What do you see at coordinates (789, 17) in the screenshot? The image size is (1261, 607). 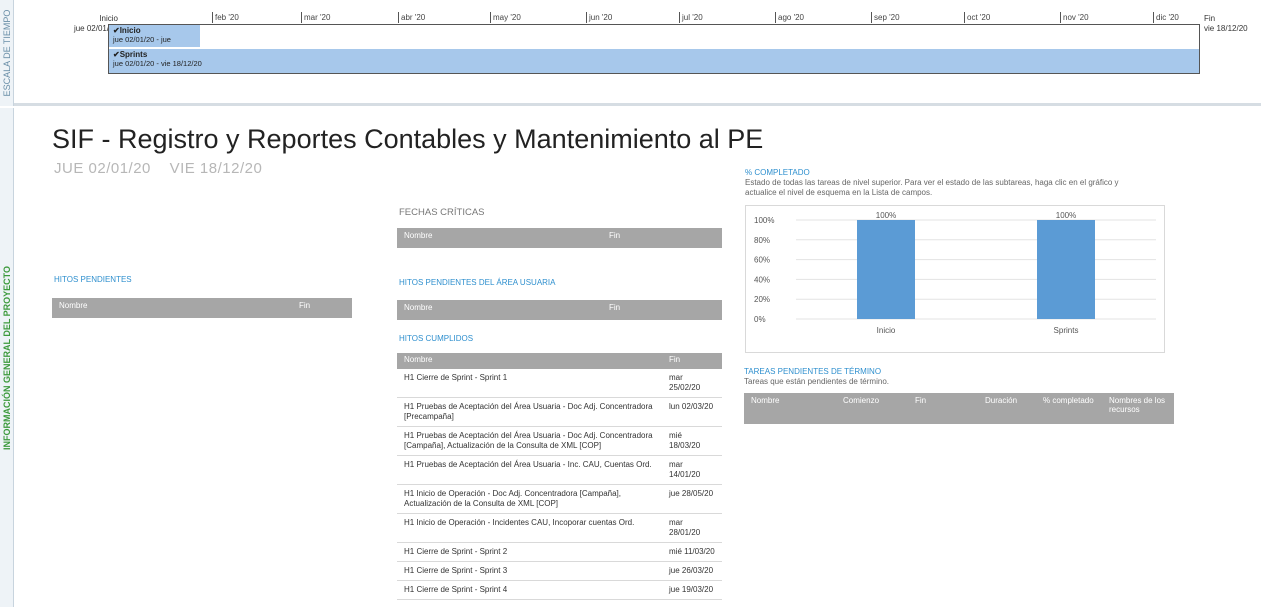 I see `month-label: ago '20` at bounding box center [789, 17].